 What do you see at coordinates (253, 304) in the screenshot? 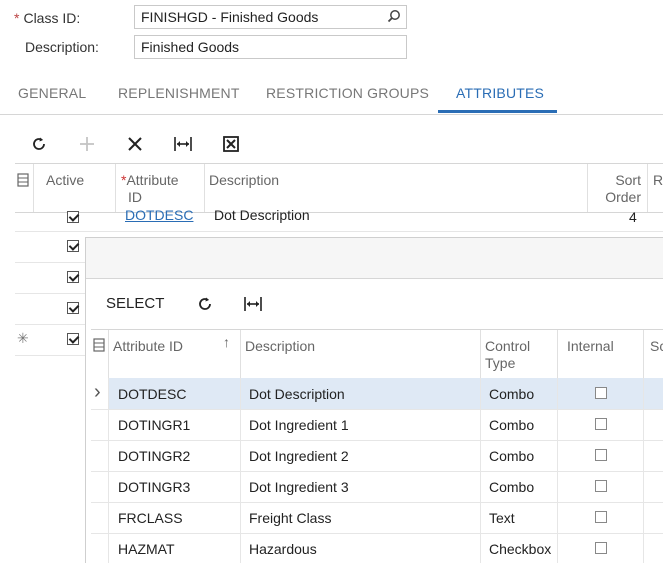
I see `popup-fit-columns-icon` at bounding box center [253, 304].